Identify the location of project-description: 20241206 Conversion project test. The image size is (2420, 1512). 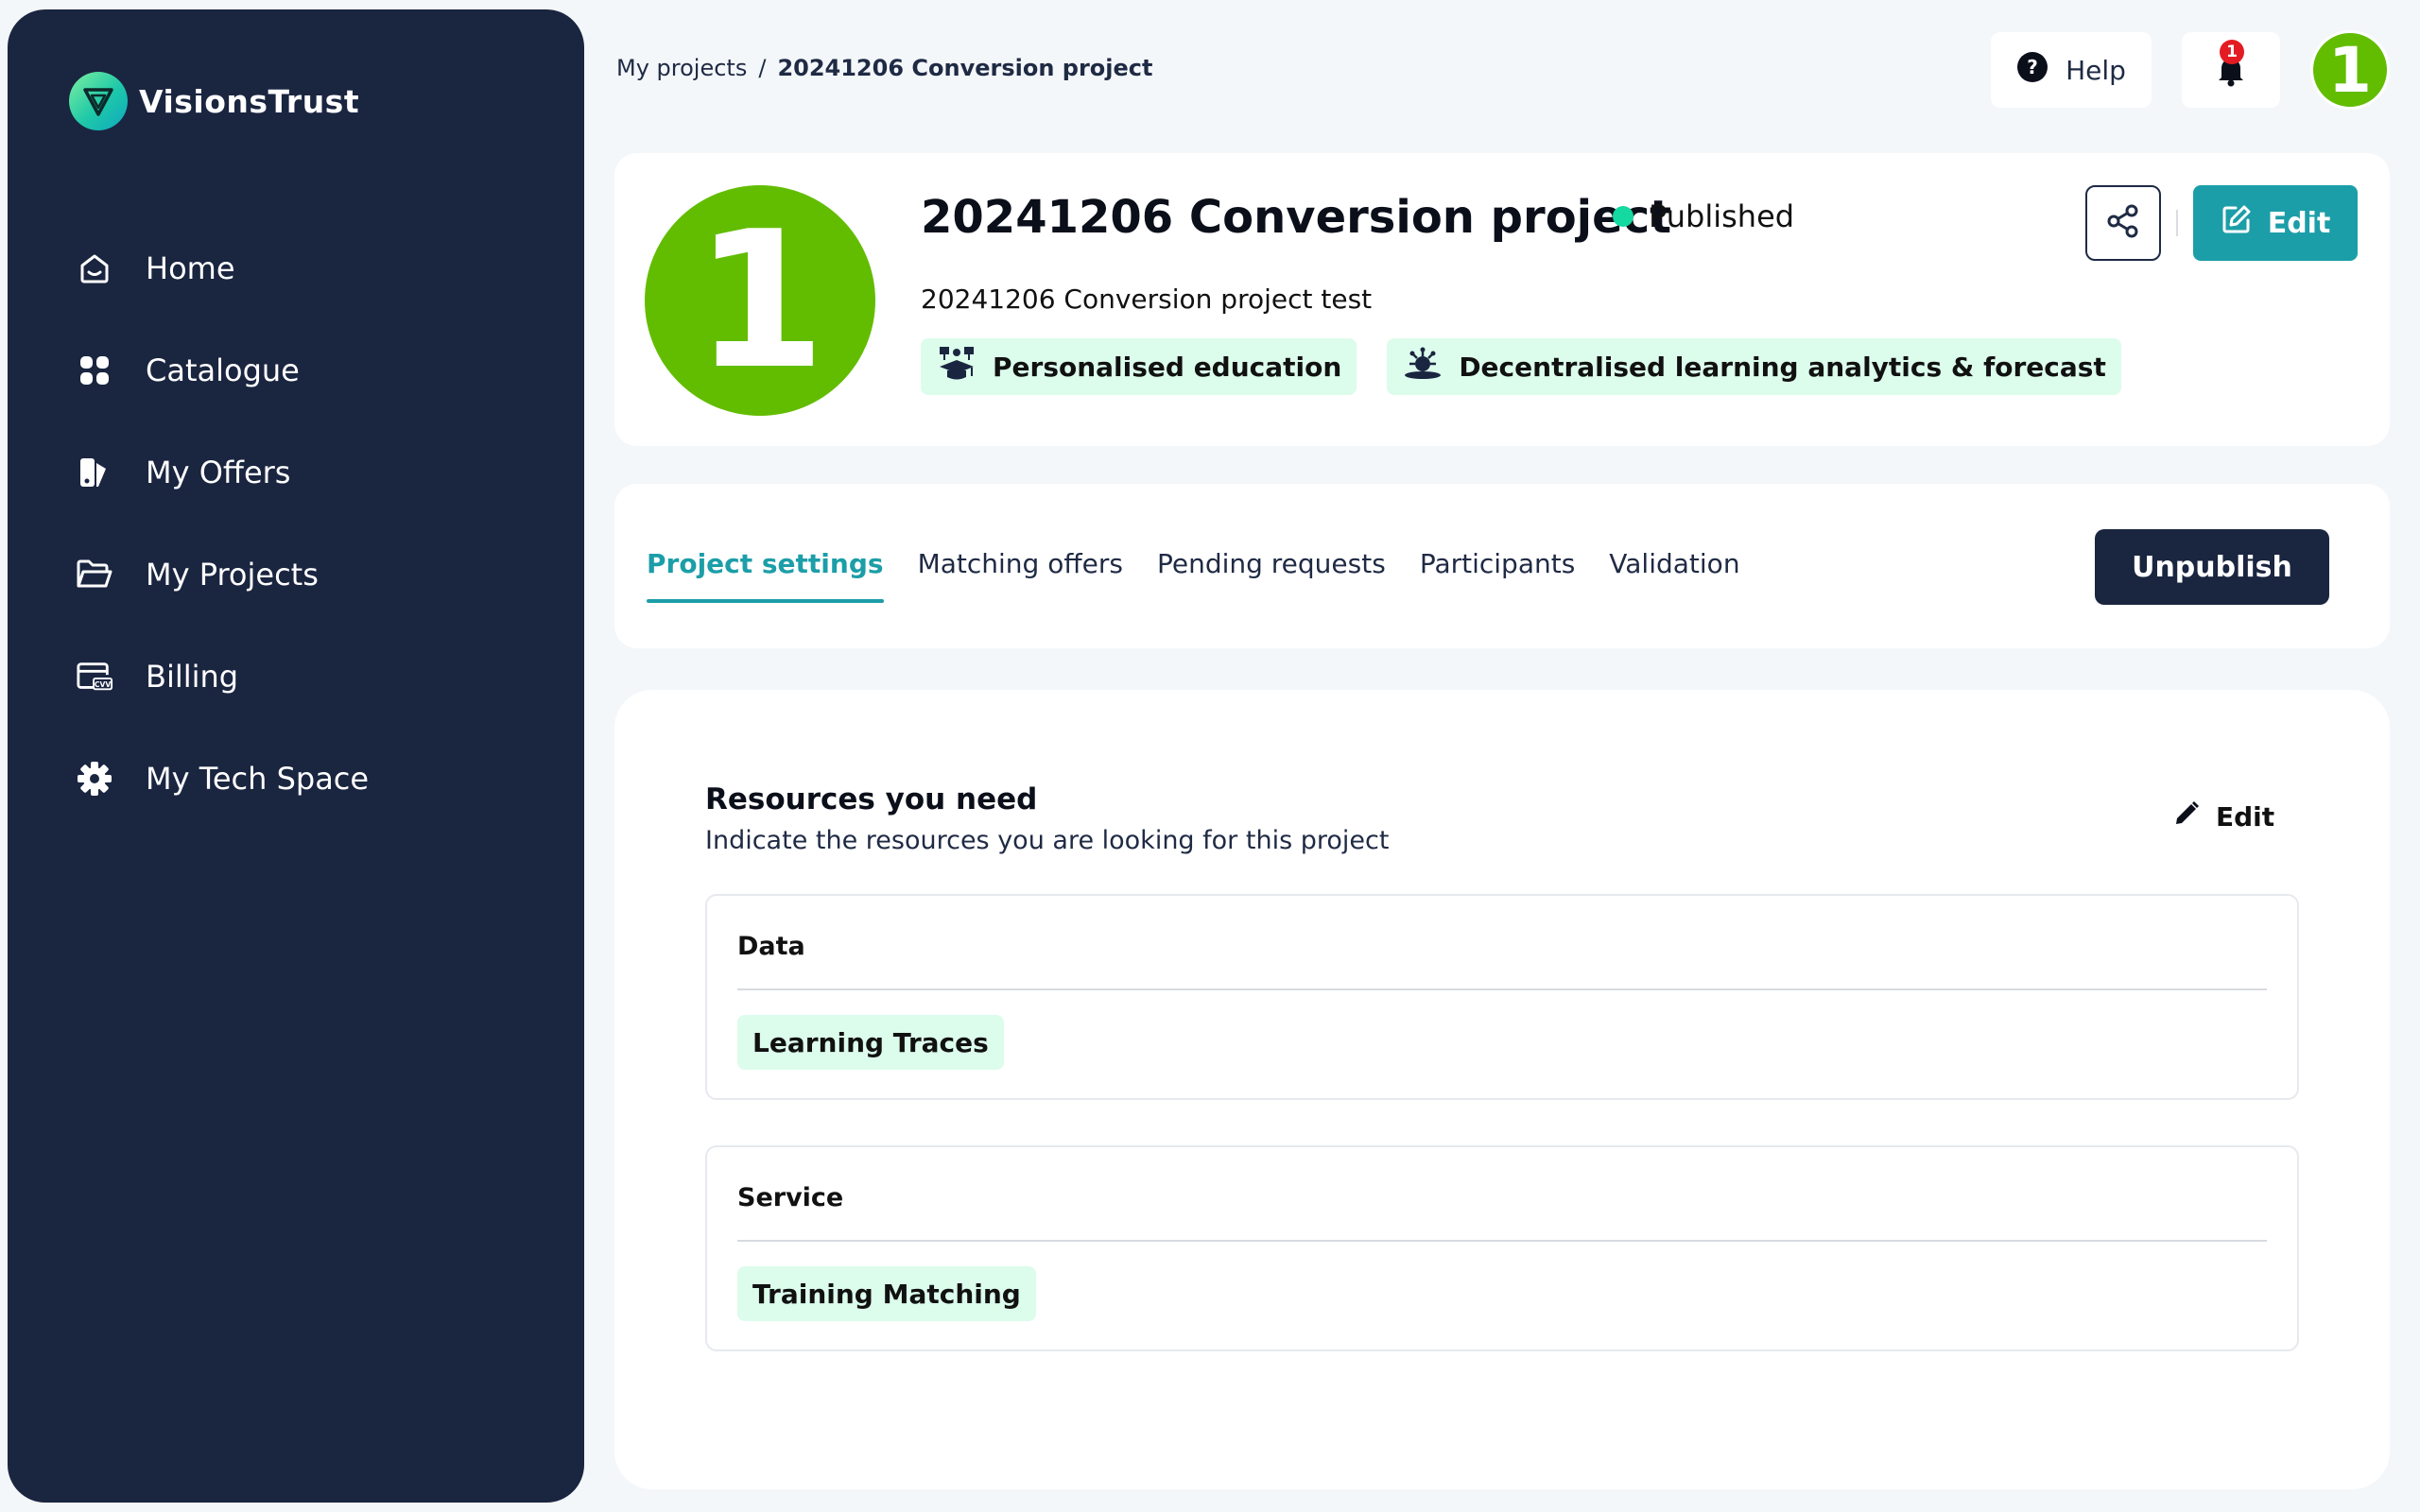
(1147, 299).